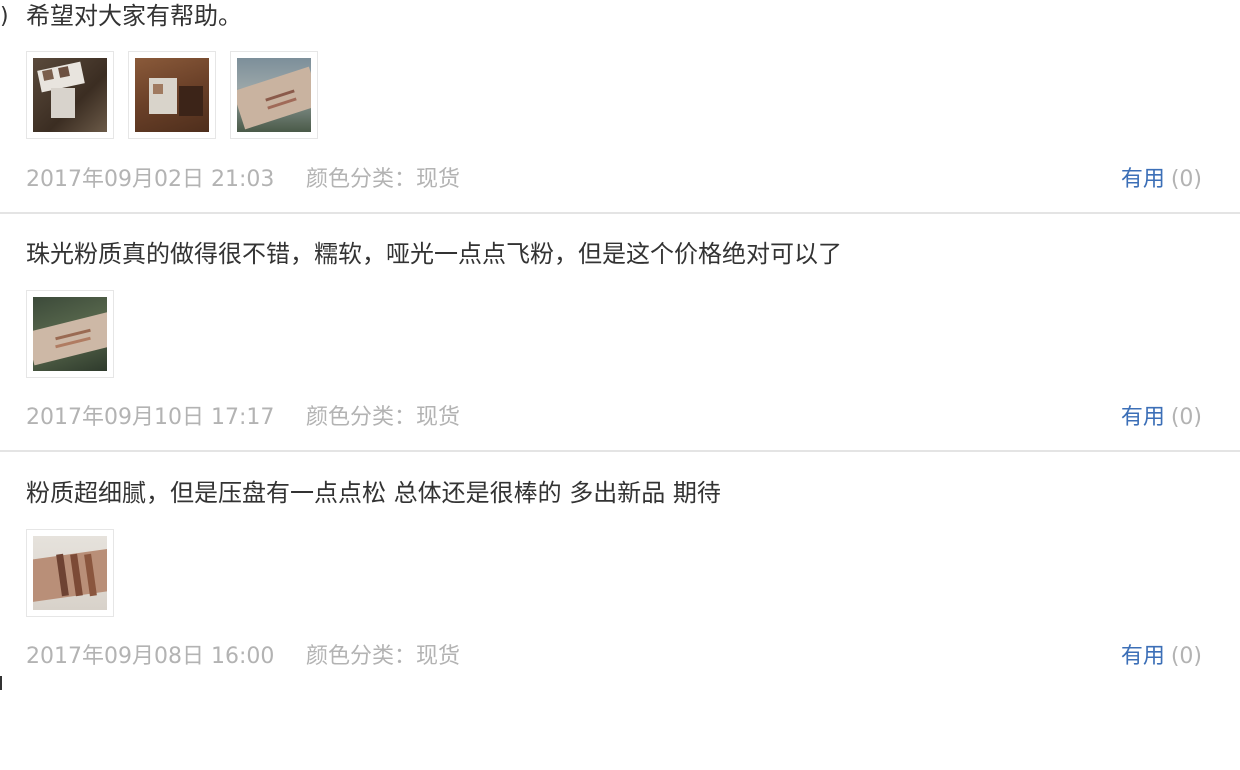 This screenshot has width=1240, height=770. What do you see at coordinates (150, 417) in the screenshot?
I see `review-date: 2017年09月10日 17:17` at bounding box center [150, 417].